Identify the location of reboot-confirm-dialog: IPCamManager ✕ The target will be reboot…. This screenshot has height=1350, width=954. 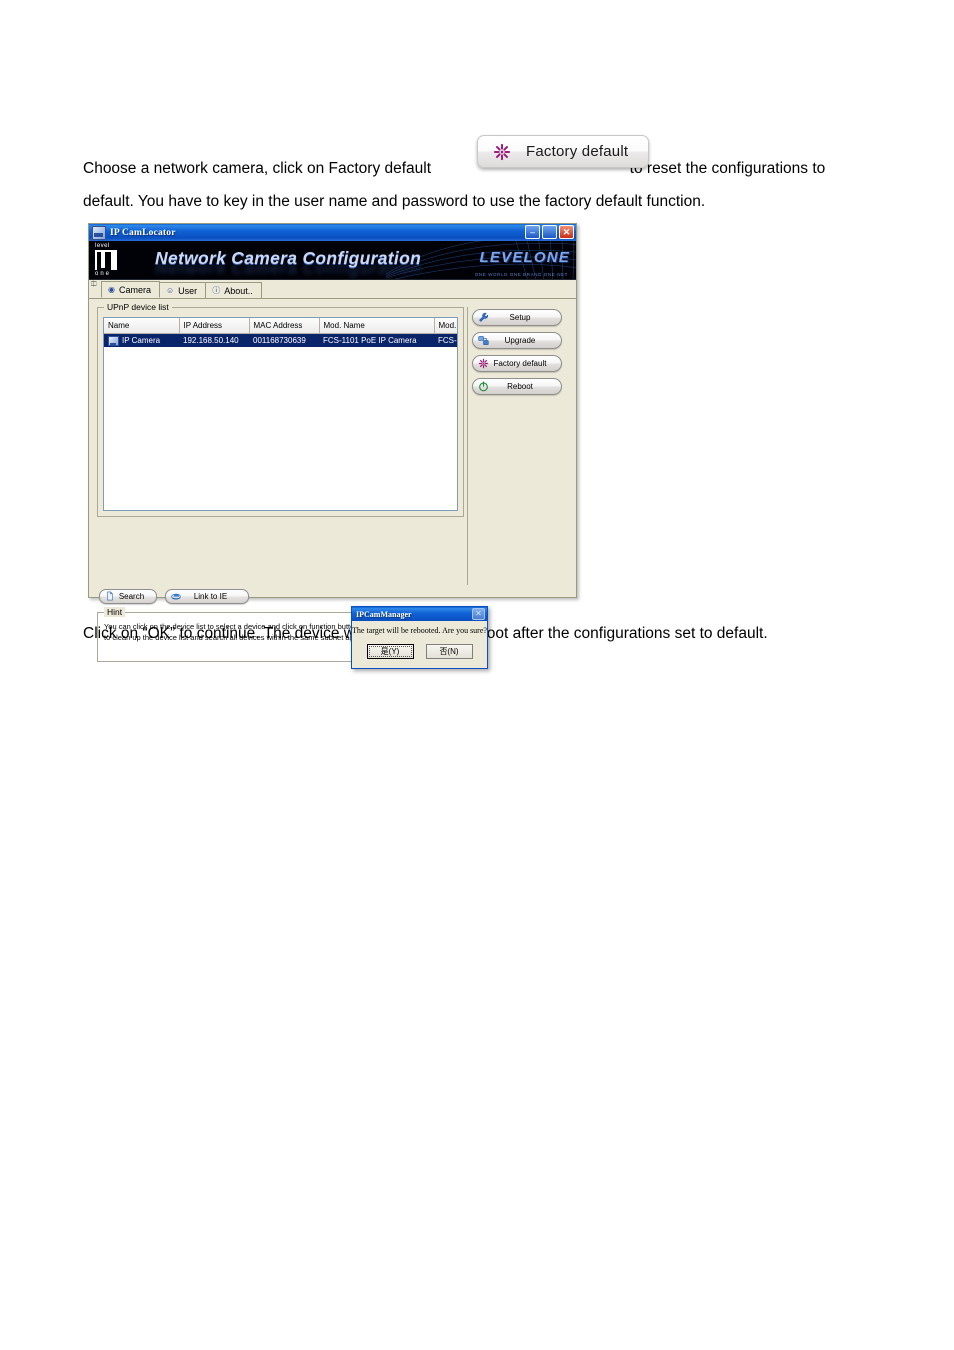
(419, 637).